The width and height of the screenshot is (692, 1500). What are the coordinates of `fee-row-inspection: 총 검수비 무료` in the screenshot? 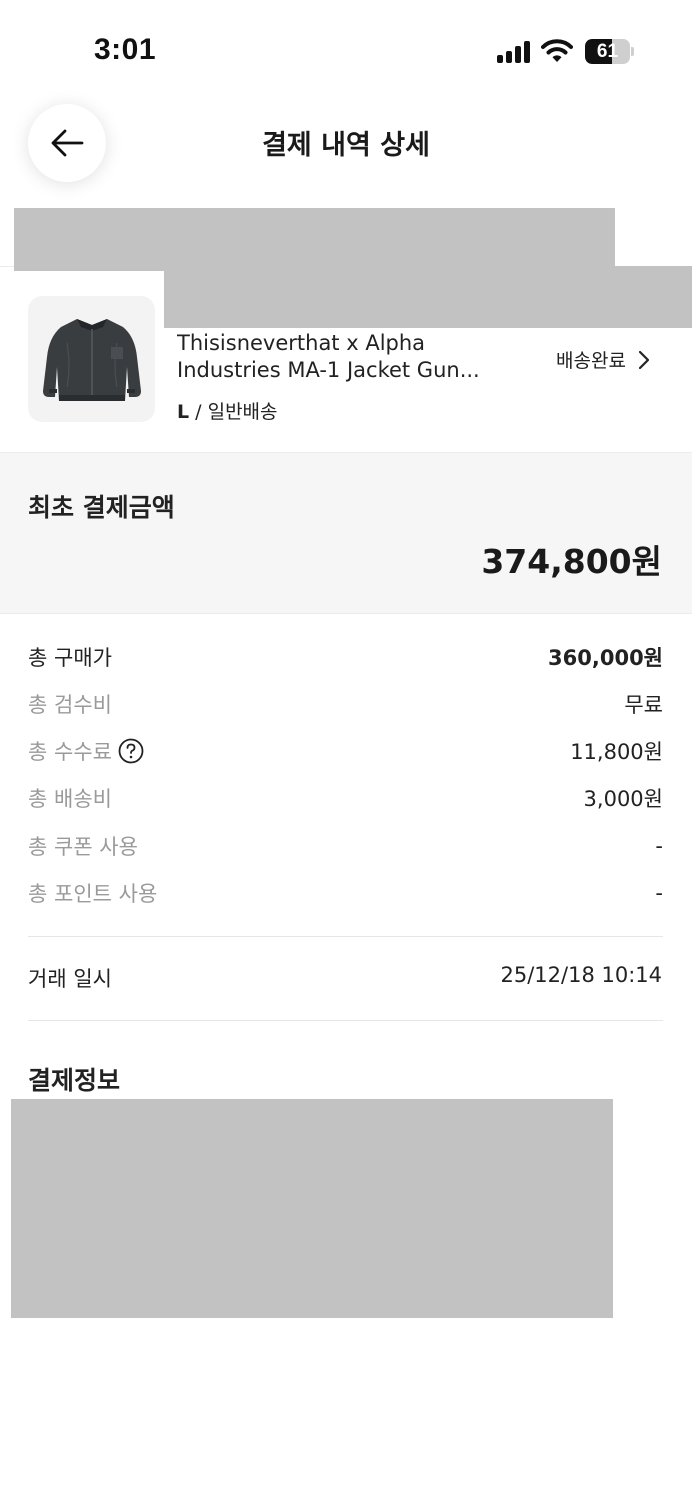 It's located at (345, 704).